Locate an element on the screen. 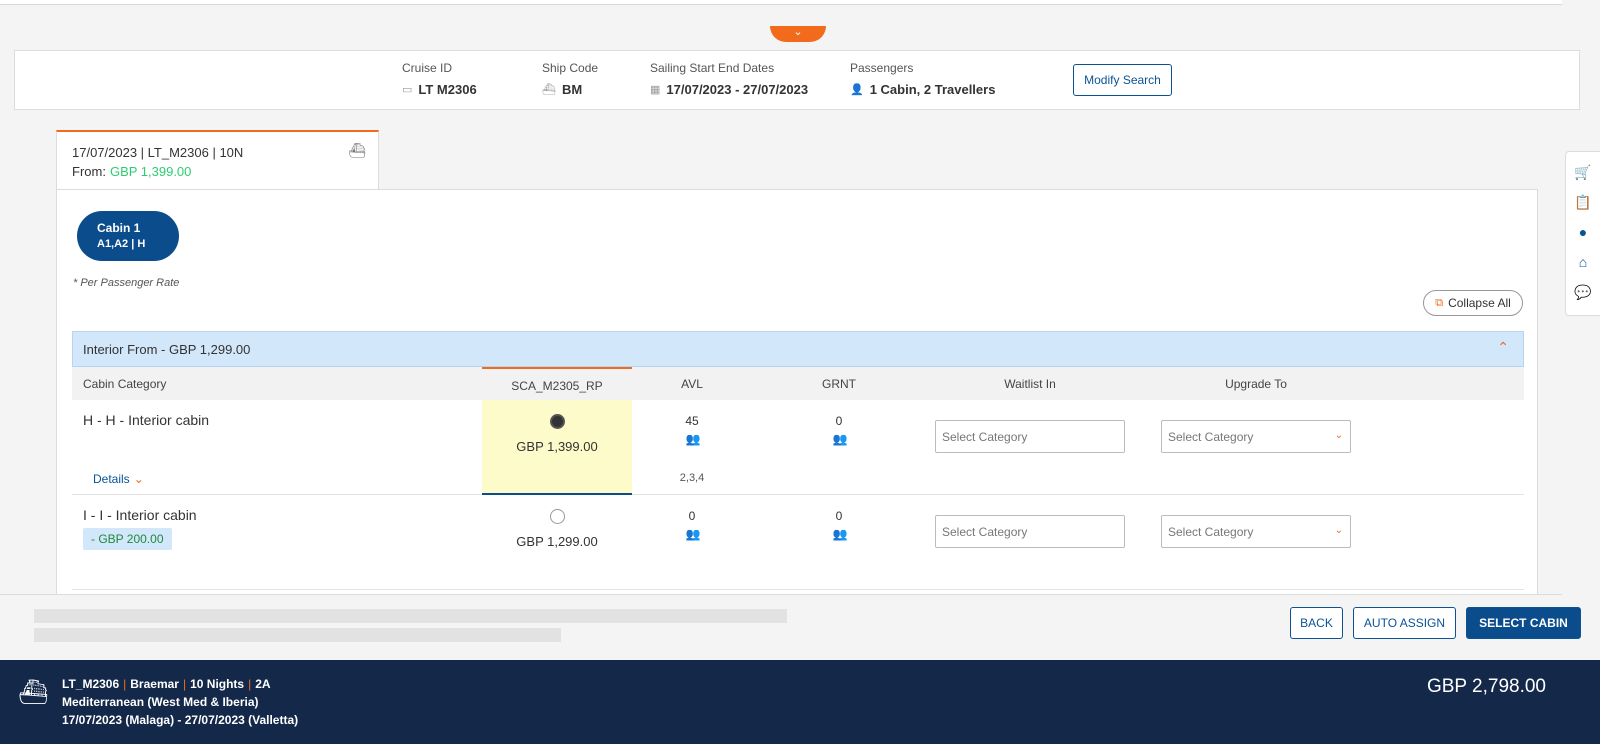 Image resolution: width=1600 pixels, height=744 pixels. cruise-id-label: Cruise ID is located at coordinates (427, 68).